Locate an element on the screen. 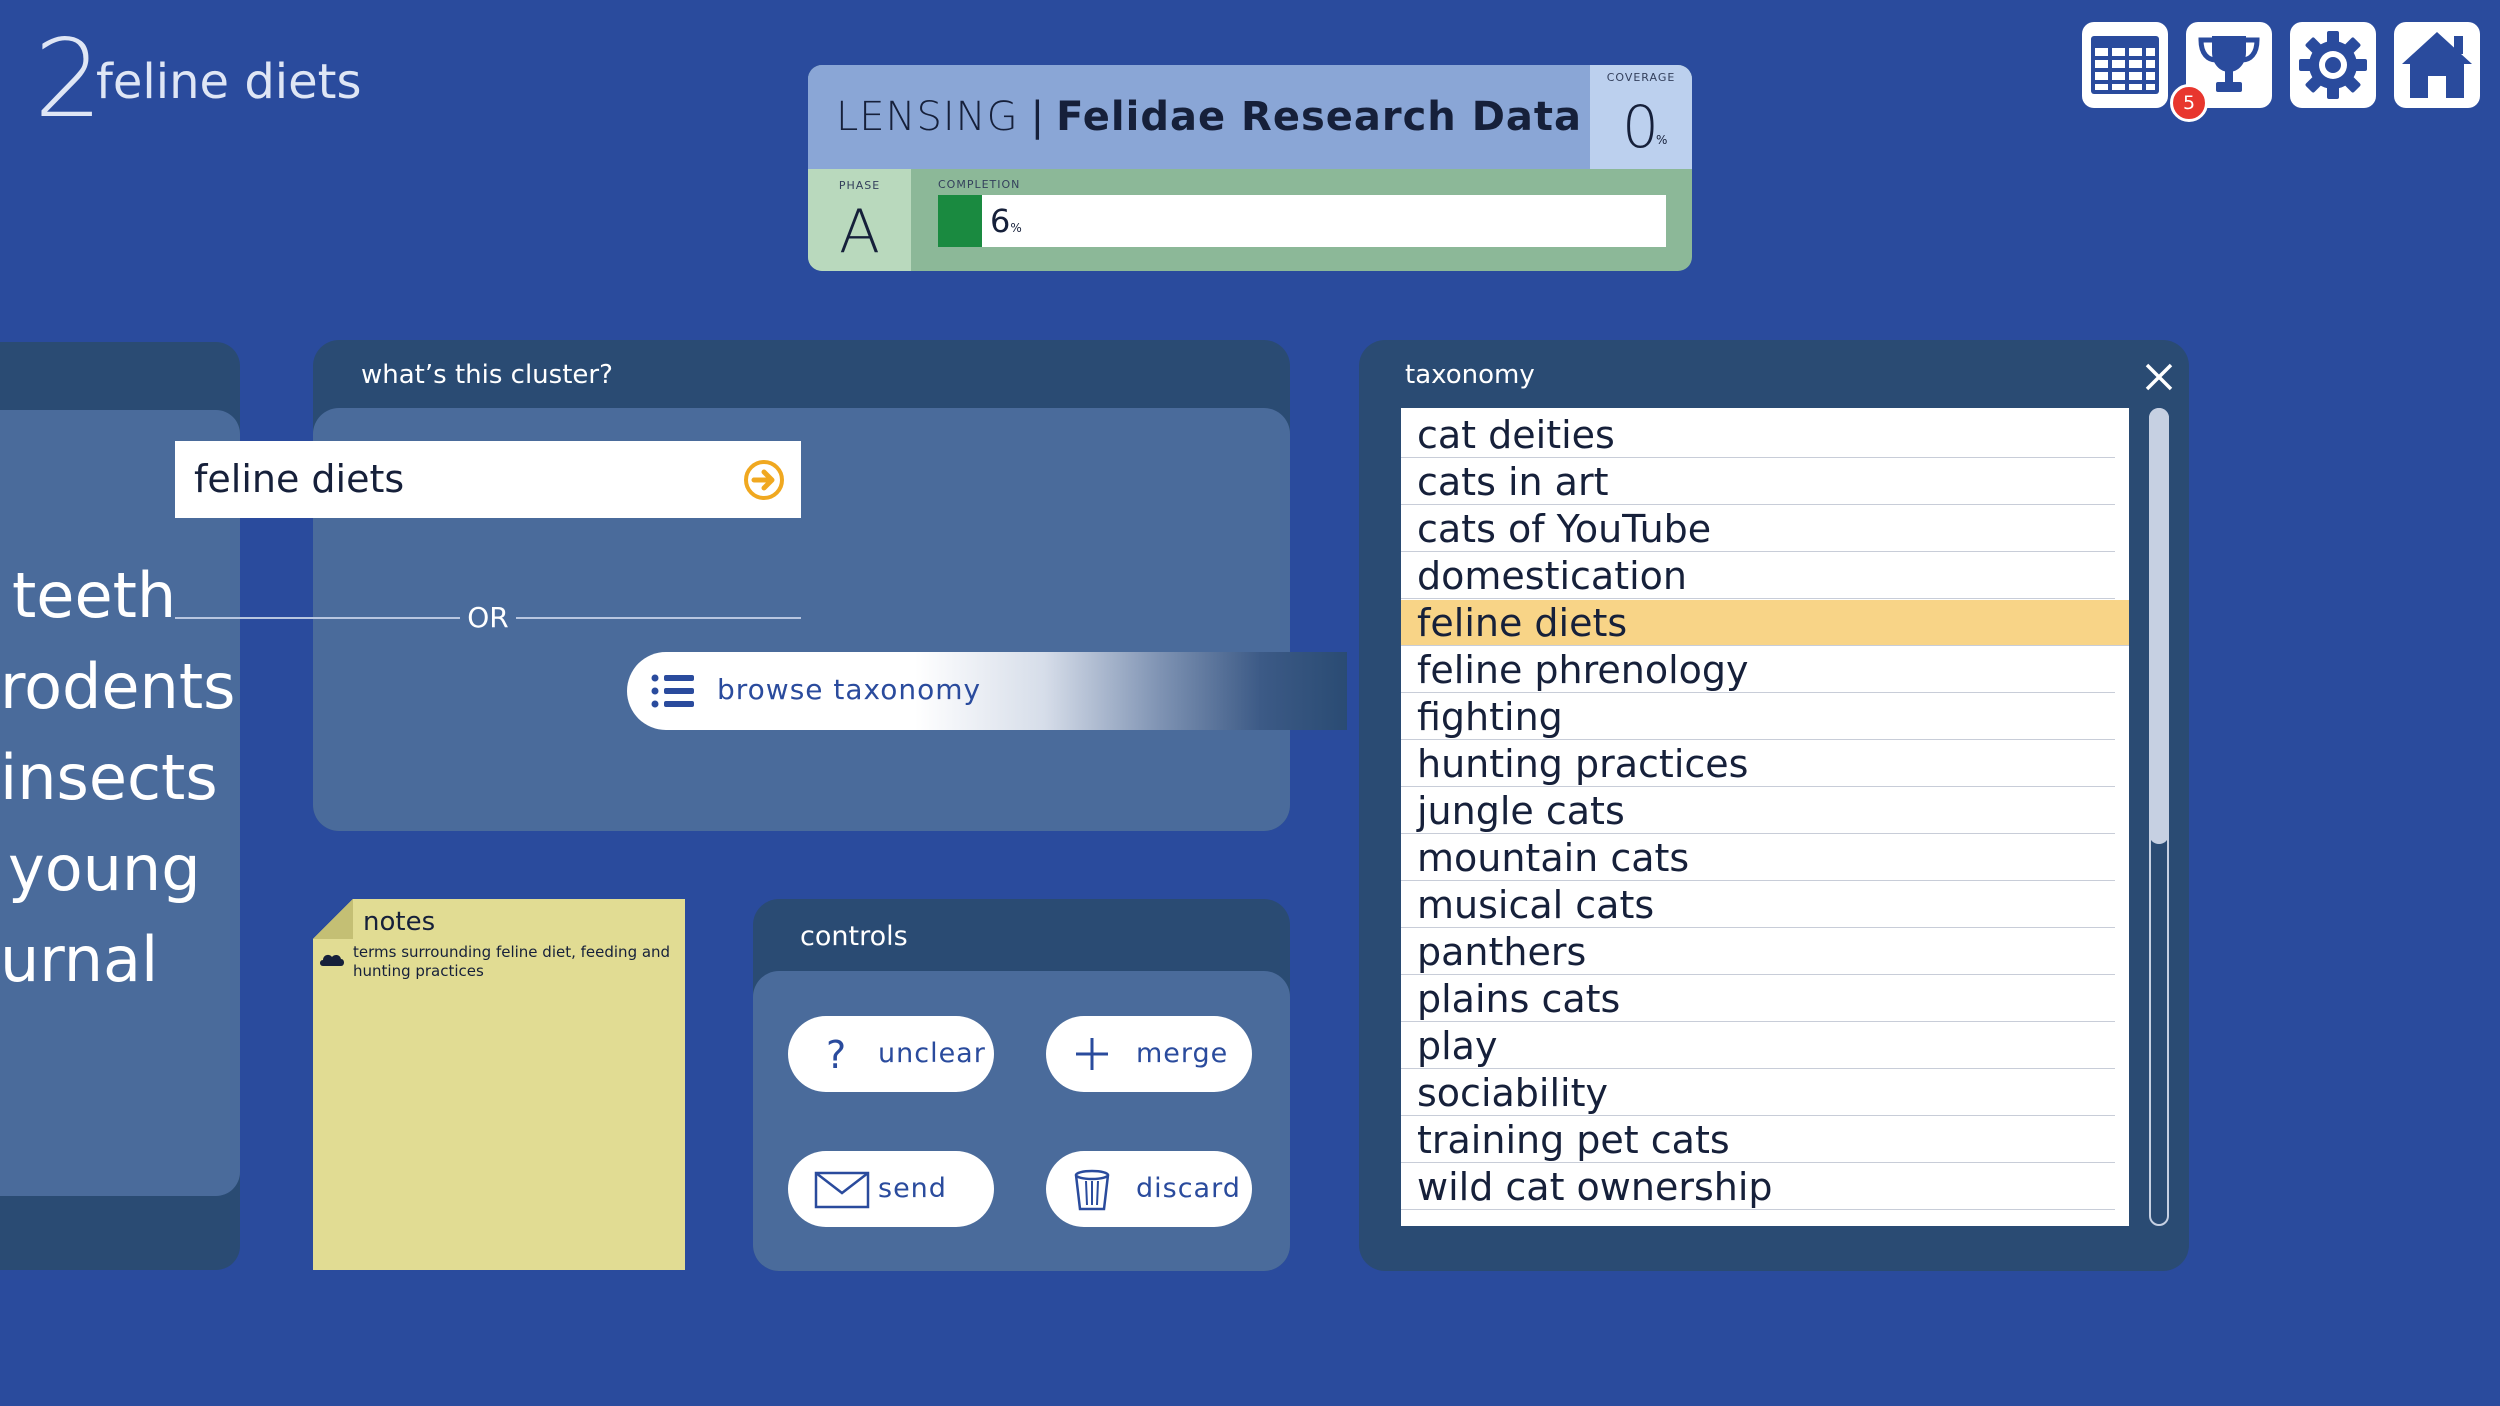  taxonomy-item-selected: feline diets is located at coordinates (1765, 623).